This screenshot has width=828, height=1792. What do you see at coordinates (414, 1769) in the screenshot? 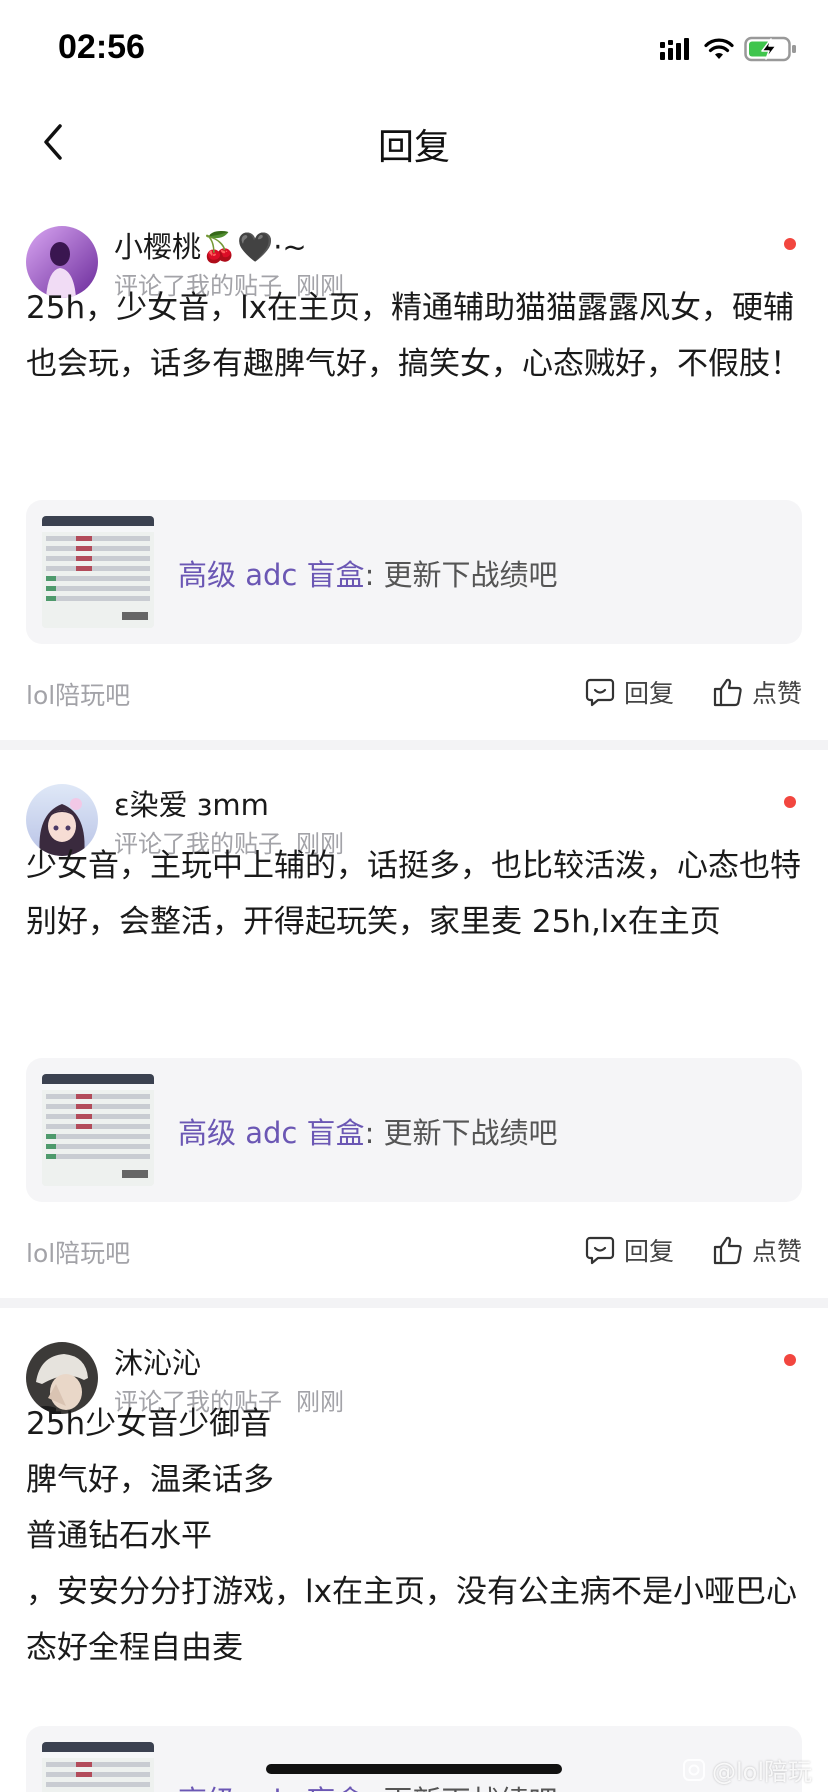
I see `home-indicator` at bounding box center [414, 1769].